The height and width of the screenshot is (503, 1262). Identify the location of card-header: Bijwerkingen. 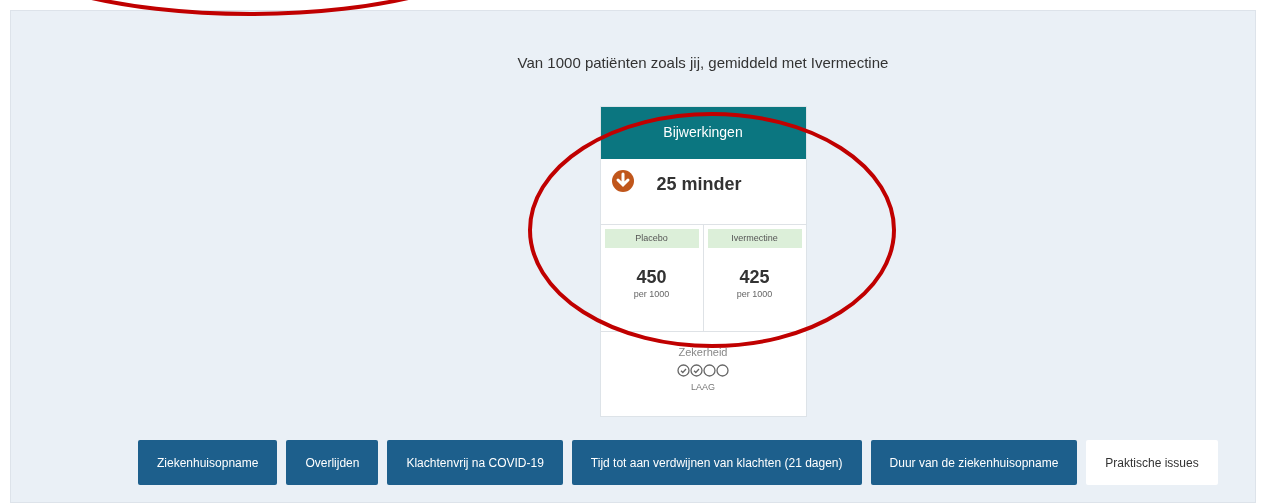
(703, 132).